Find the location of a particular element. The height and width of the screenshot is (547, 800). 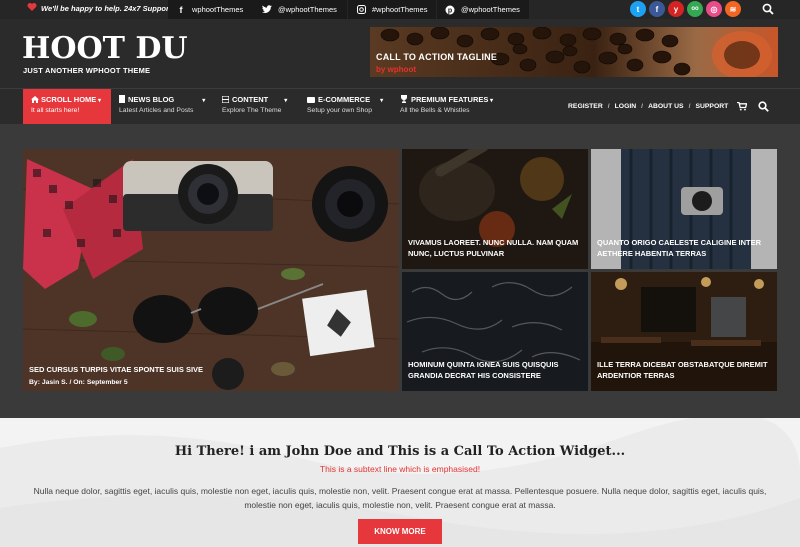

facebook-label: wphootThemes is located at coordinates (218, 9).